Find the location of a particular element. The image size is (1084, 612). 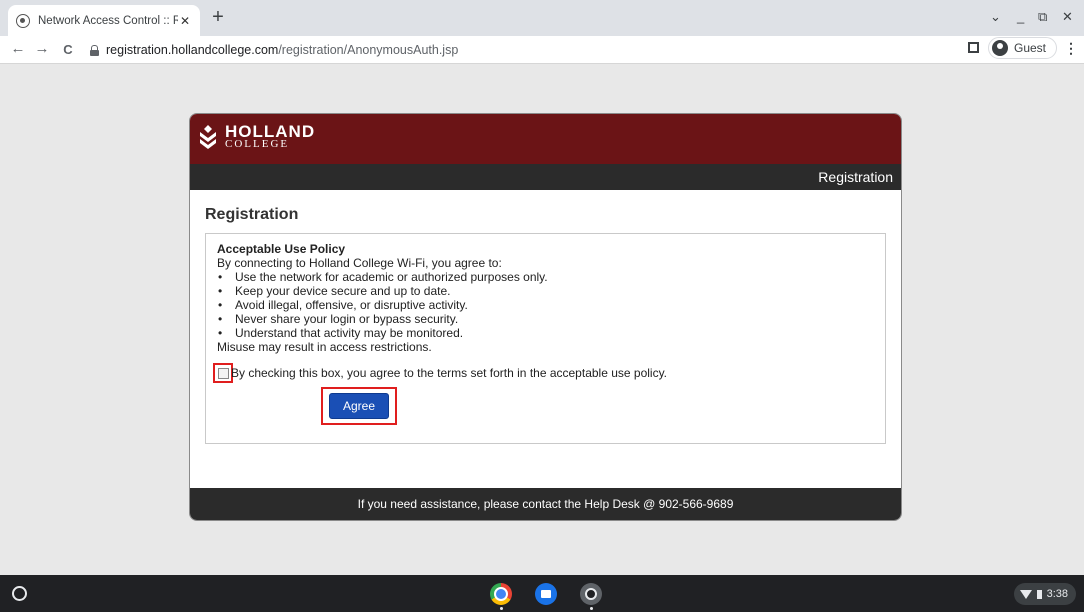

tab-title: Network Access Control :: Regist is located at coordinates (108, 20).